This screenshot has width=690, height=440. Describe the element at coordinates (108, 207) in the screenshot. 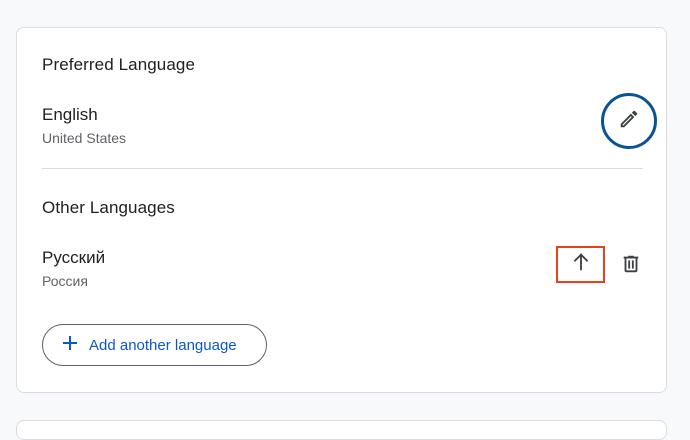

I see `other-languages-heading: Other Languages` at that location.